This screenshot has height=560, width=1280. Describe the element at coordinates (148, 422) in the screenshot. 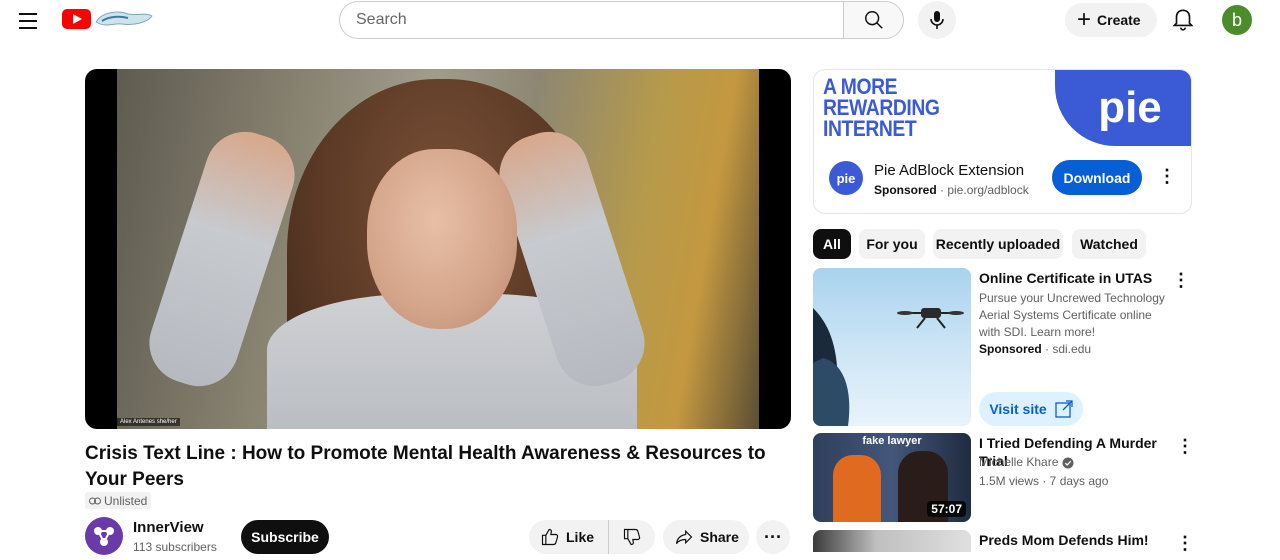

I see `video-name-overlay: Alex Antenes she/her` at that location.